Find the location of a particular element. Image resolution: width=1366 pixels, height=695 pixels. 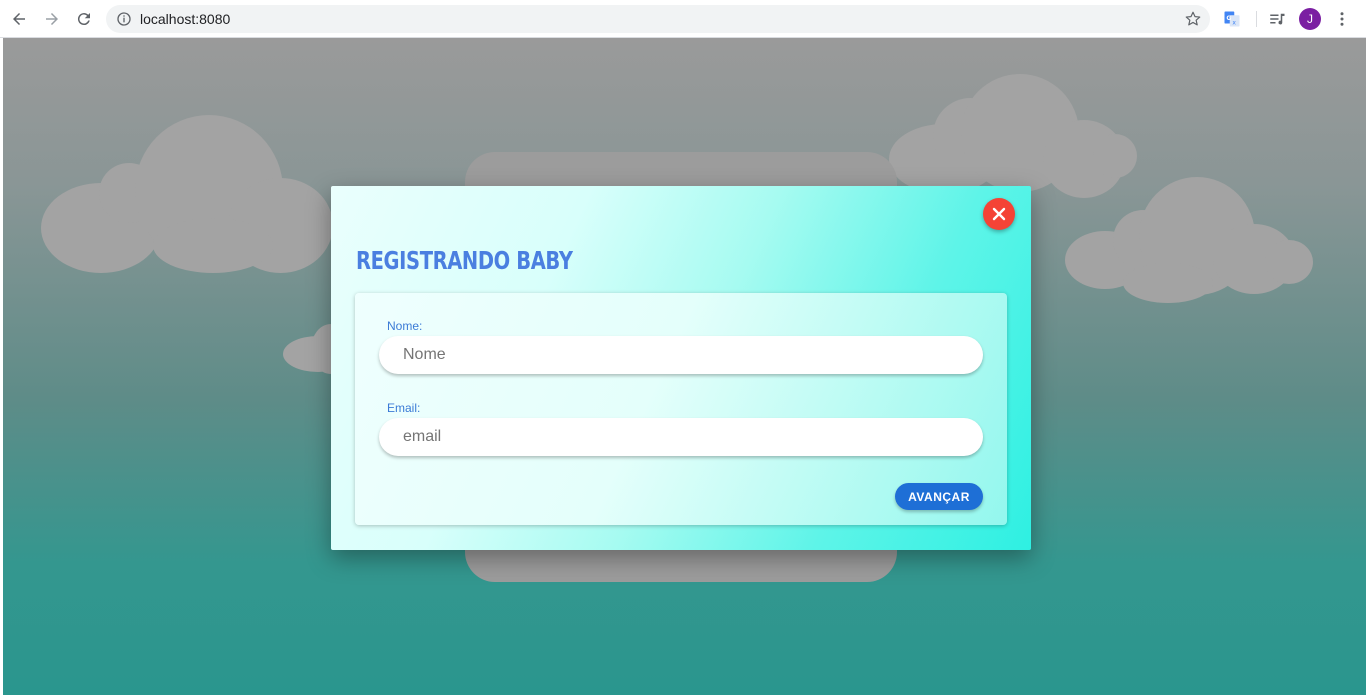

name-label: Nome: is located at coordinates (405, 326).